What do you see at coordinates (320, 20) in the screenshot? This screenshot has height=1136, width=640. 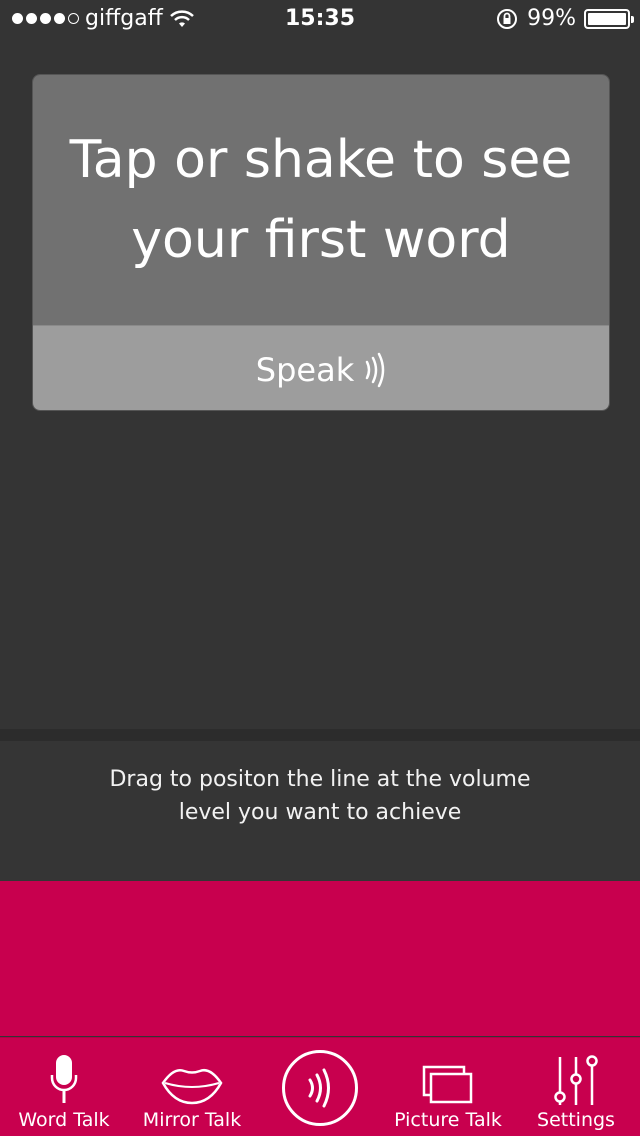 I see `status-bar: giffgaff 15:35 99%` at bounding box center [320, 20].